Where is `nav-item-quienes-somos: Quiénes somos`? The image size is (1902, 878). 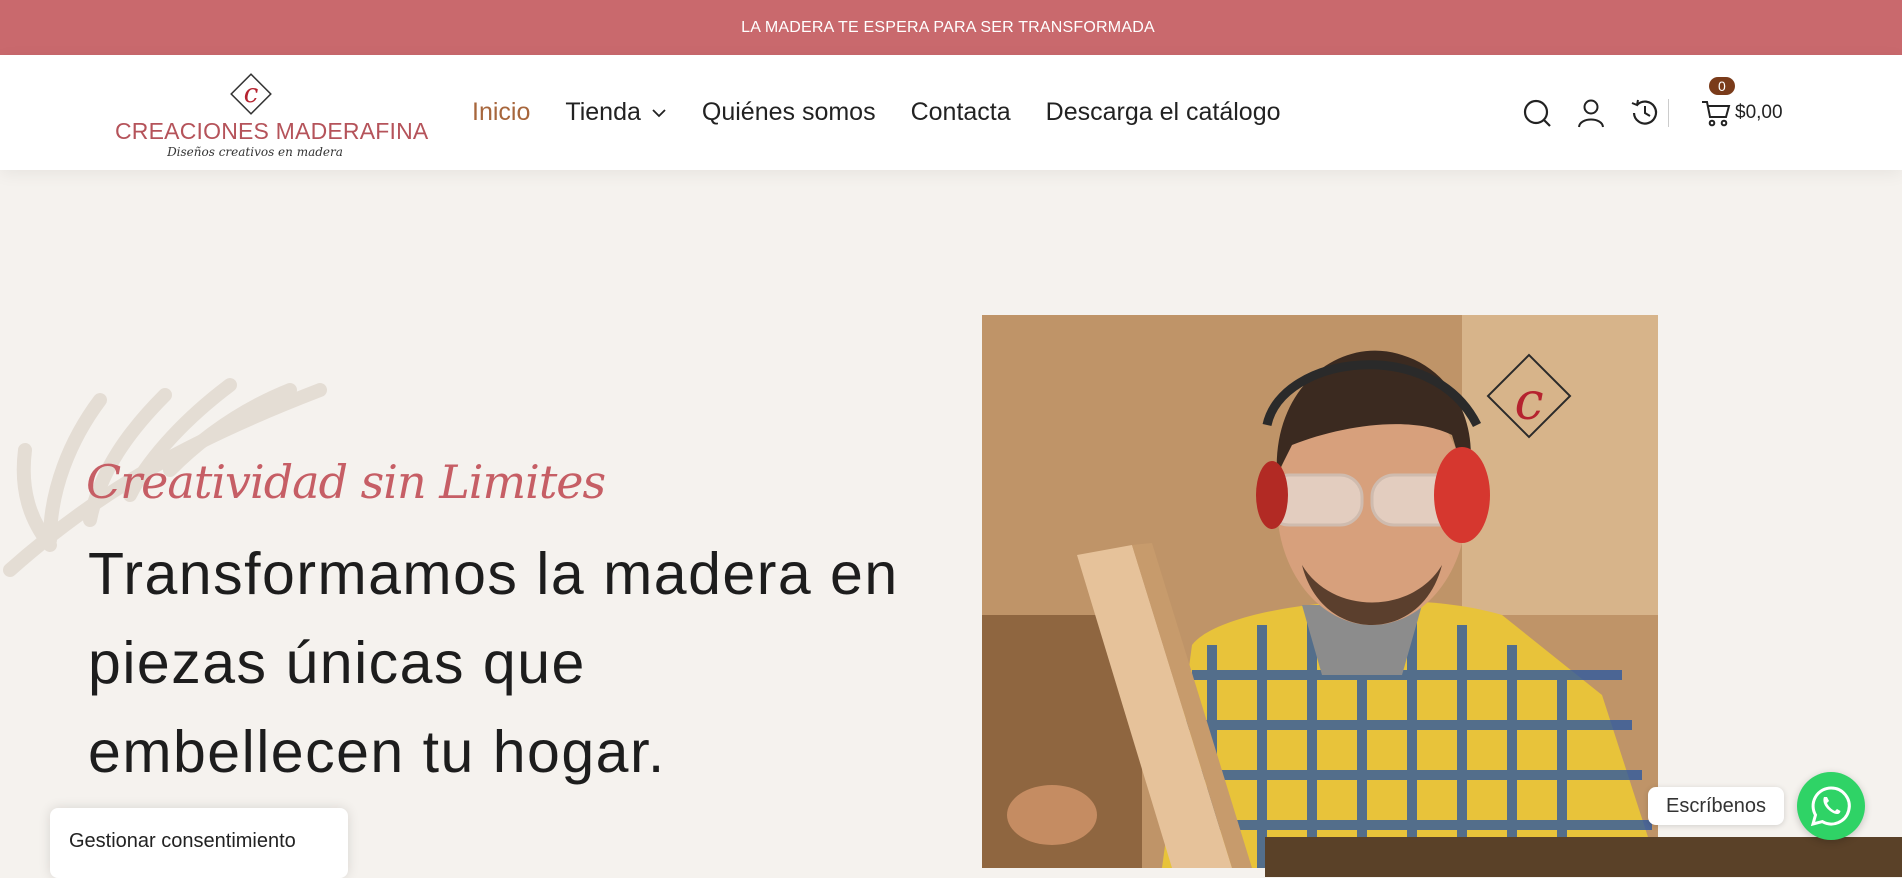
nav-item-quienes-somos: Quiénes somos is located at coordinates (789, 112).